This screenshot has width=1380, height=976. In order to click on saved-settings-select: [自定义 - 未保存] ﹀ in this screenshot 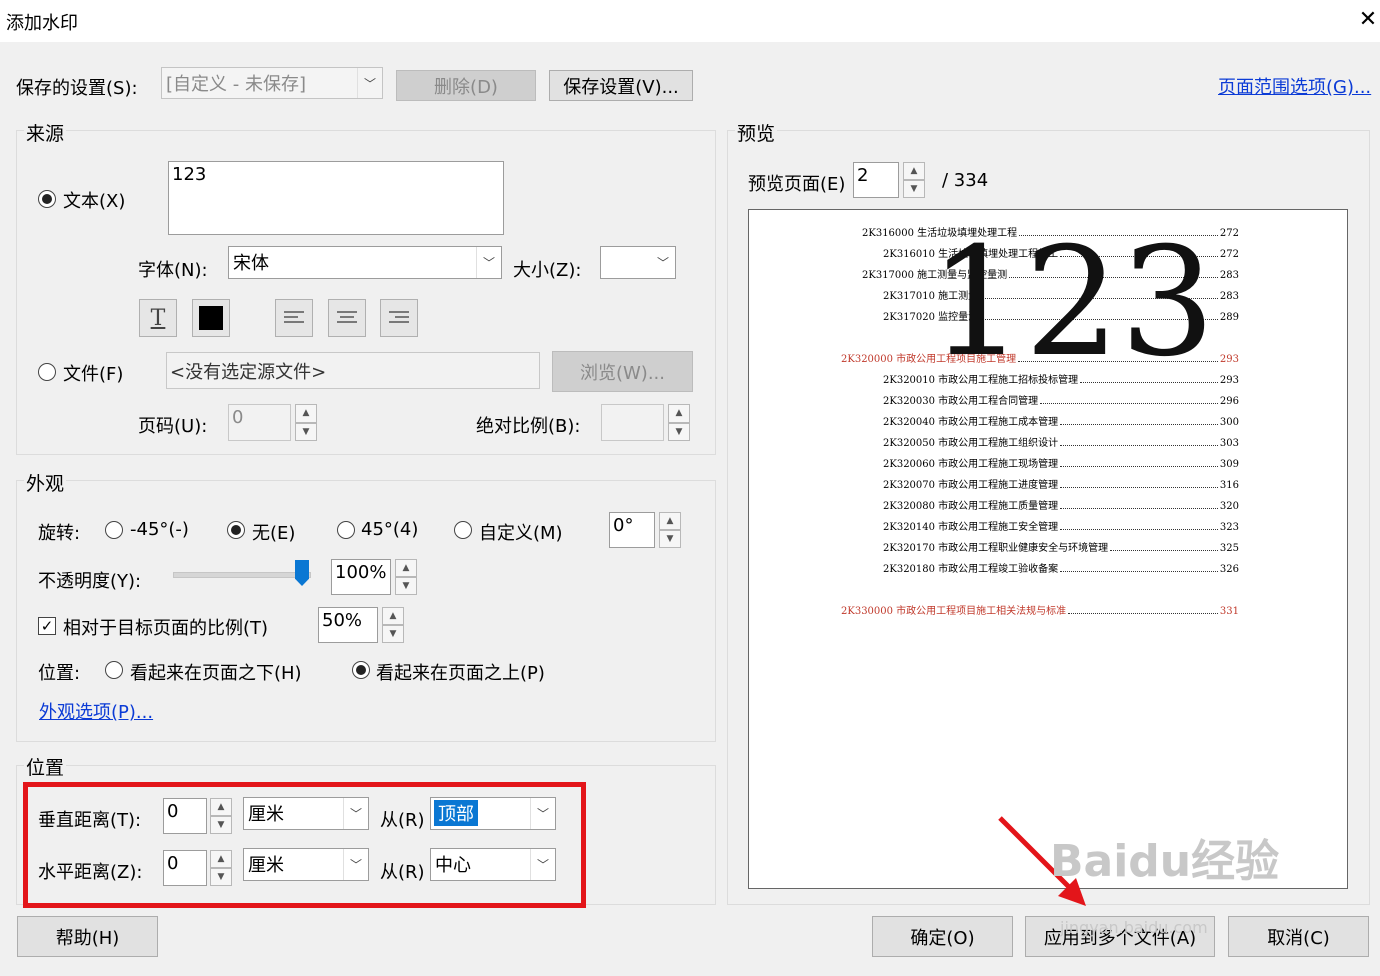, I will do `click(272, 83)`.